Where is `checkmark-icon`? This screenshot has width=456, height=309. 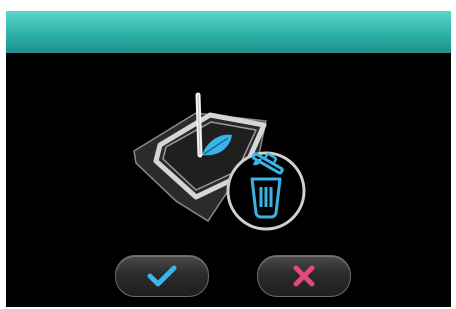
checkmark-icon is located at coordinates (162, 276).